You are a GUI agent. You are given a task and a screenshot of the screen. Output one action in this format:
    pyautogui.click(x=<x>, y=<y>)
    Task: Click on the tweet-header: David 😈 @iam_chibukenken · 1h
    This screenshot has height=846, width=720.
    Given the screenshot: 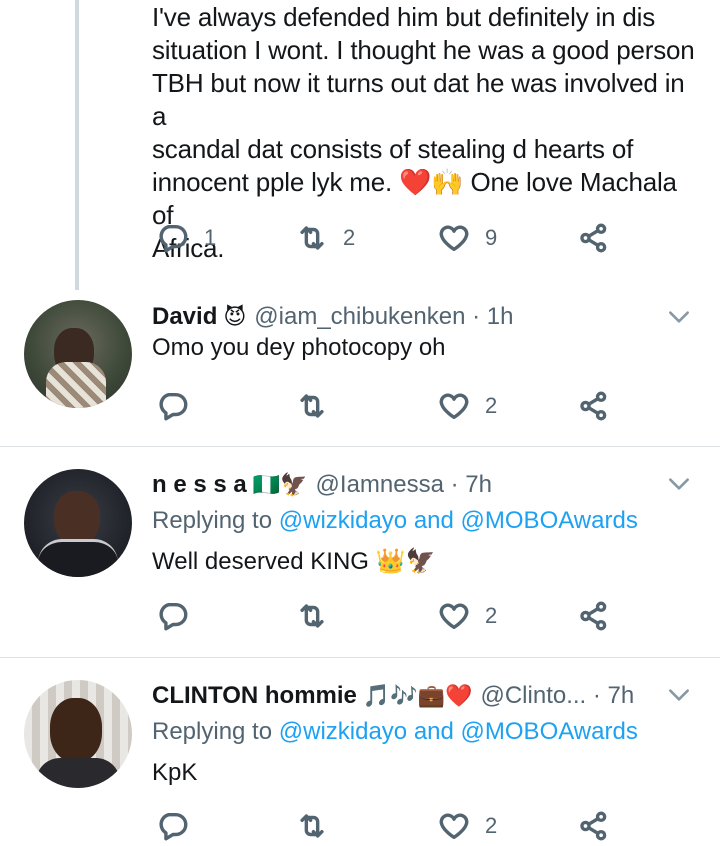 What is the action you would take?
    pyautogui.click(x=412, y=317)
    